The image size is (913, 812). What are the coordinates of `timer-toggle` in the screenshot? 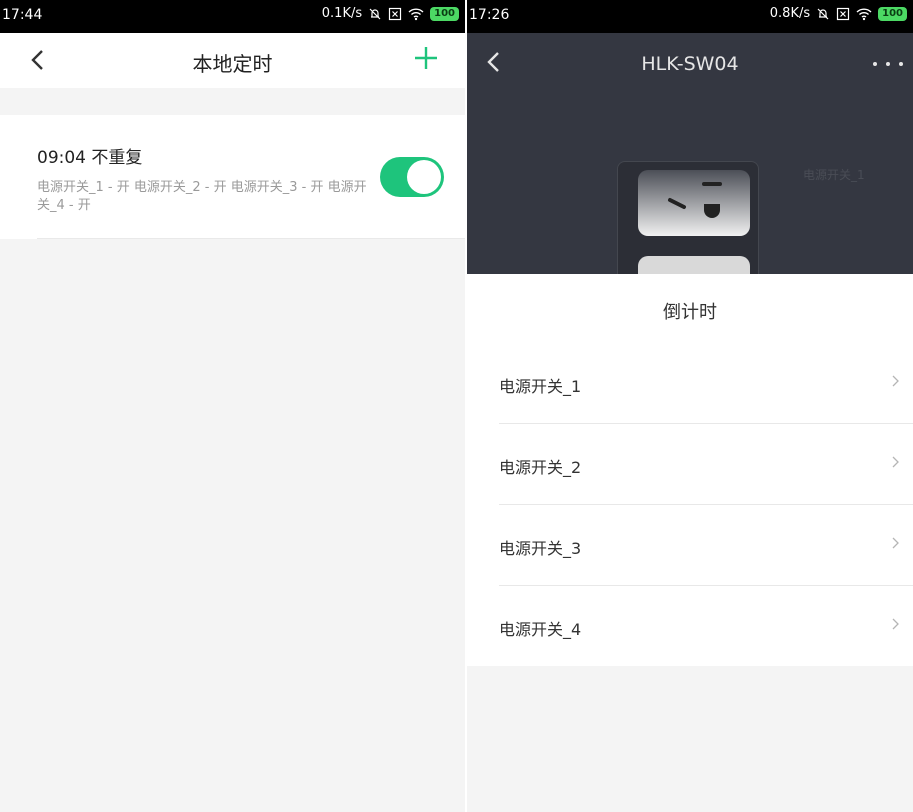 It's located at (412, 177).